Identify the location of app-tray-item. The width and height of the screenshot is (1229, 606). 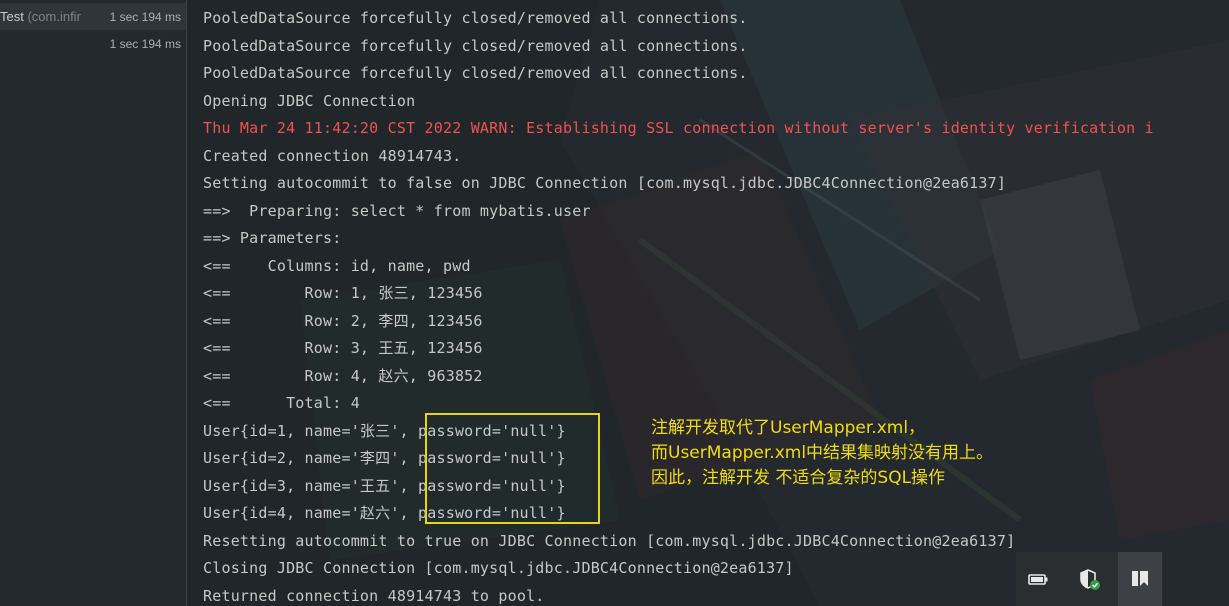
(1140, 579).